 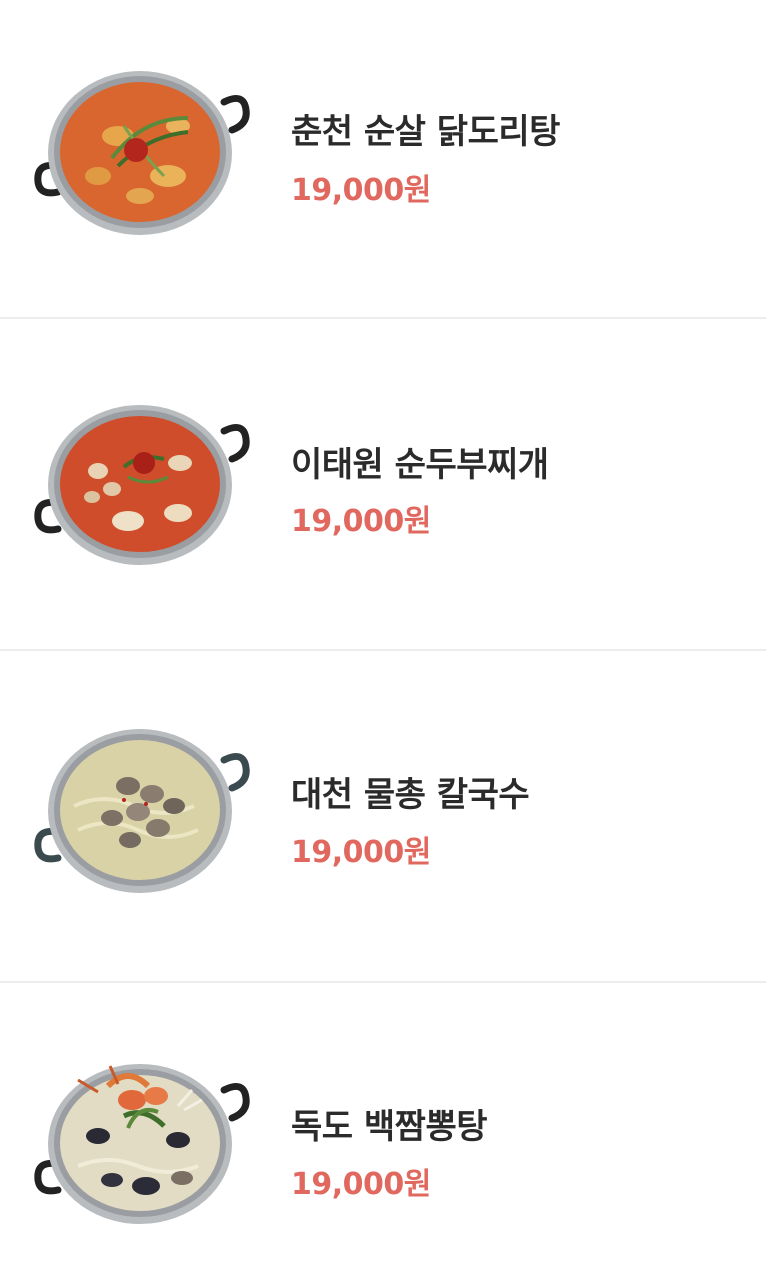 I want to click on menu-item-name: 대천 물총 칼국수, so click(x=410, y=795).